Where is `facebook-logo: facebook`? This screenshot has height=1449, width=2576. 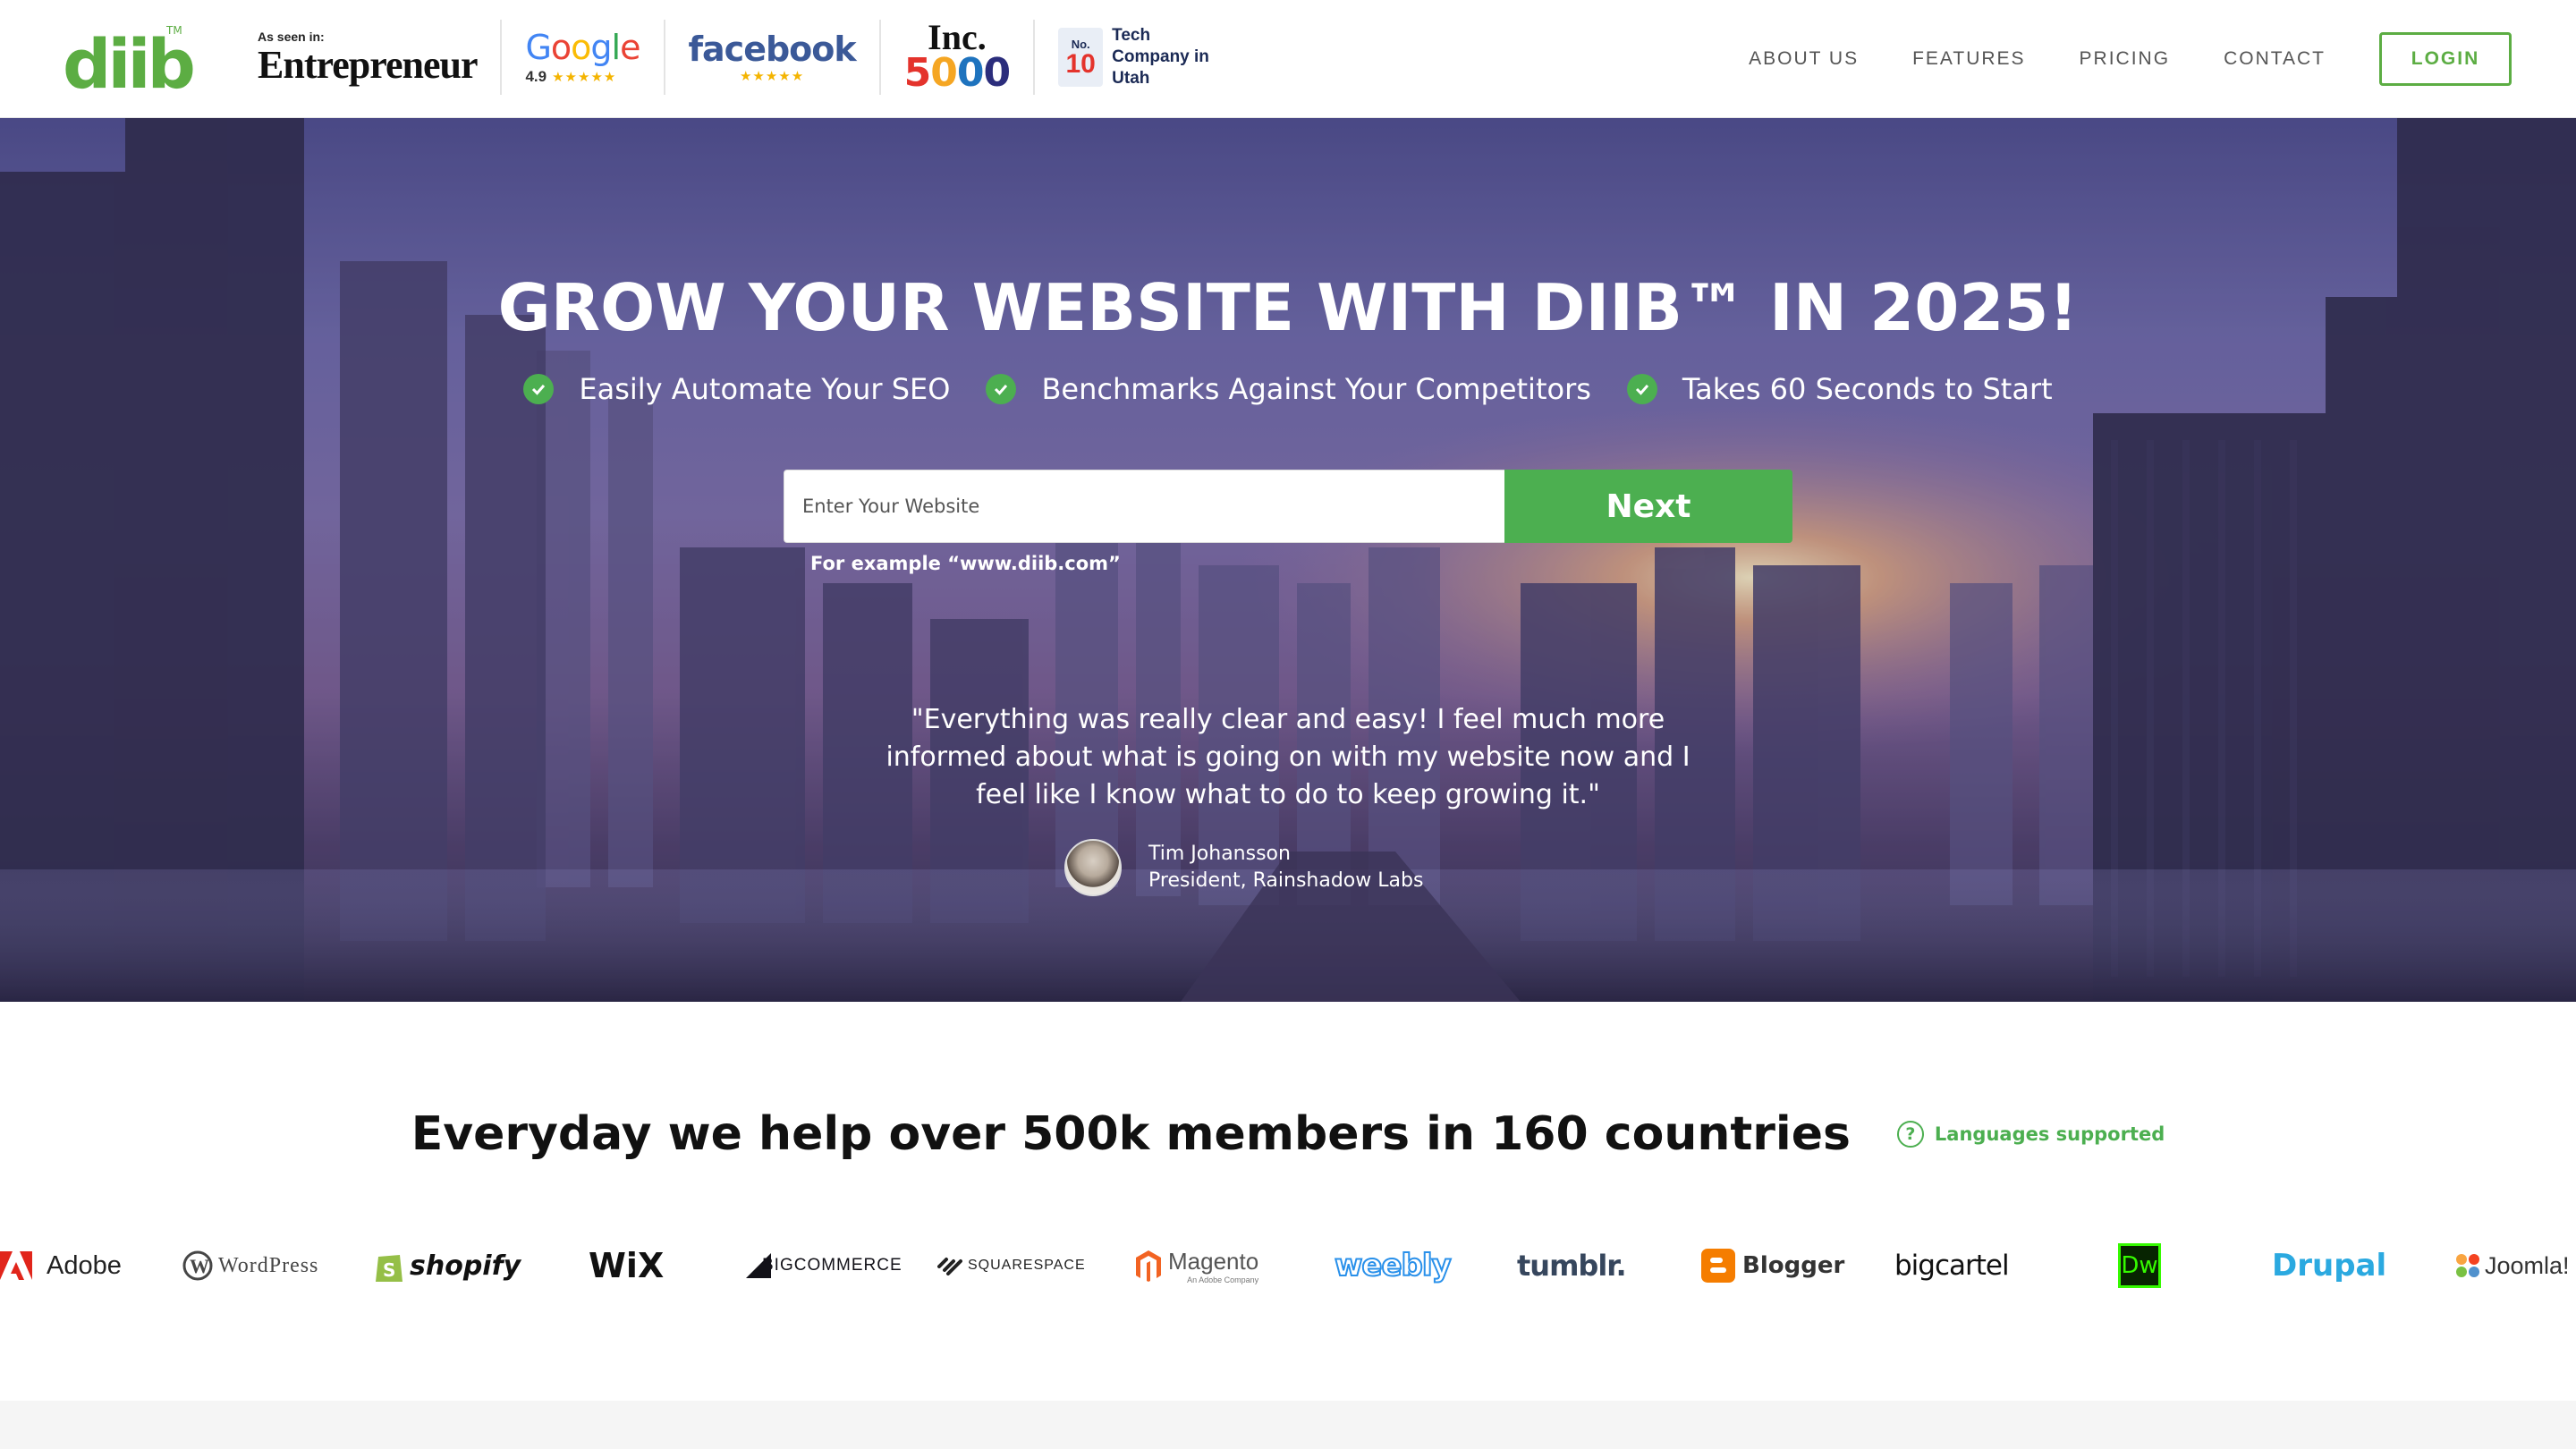 facebook-logo: facebook is located at coordinates (772, 49).